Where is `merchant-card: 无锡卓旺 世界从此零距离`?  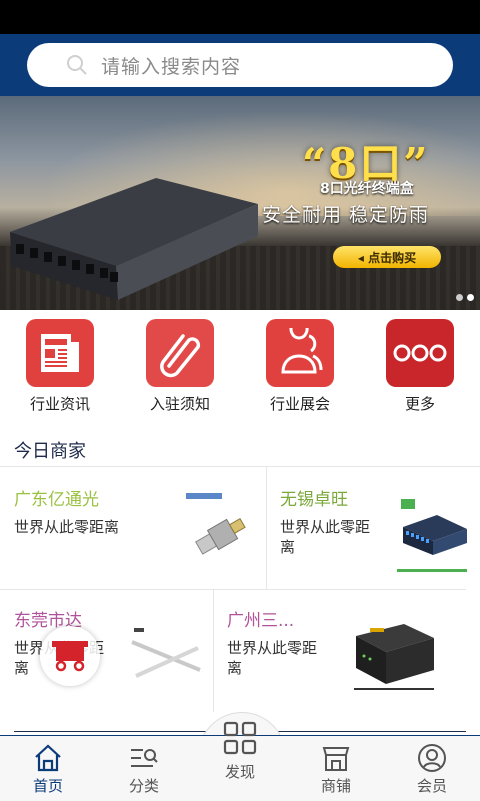 merchant-card: 无锡卓旺 世界从此零距离 is located at coordinates (373, 527).